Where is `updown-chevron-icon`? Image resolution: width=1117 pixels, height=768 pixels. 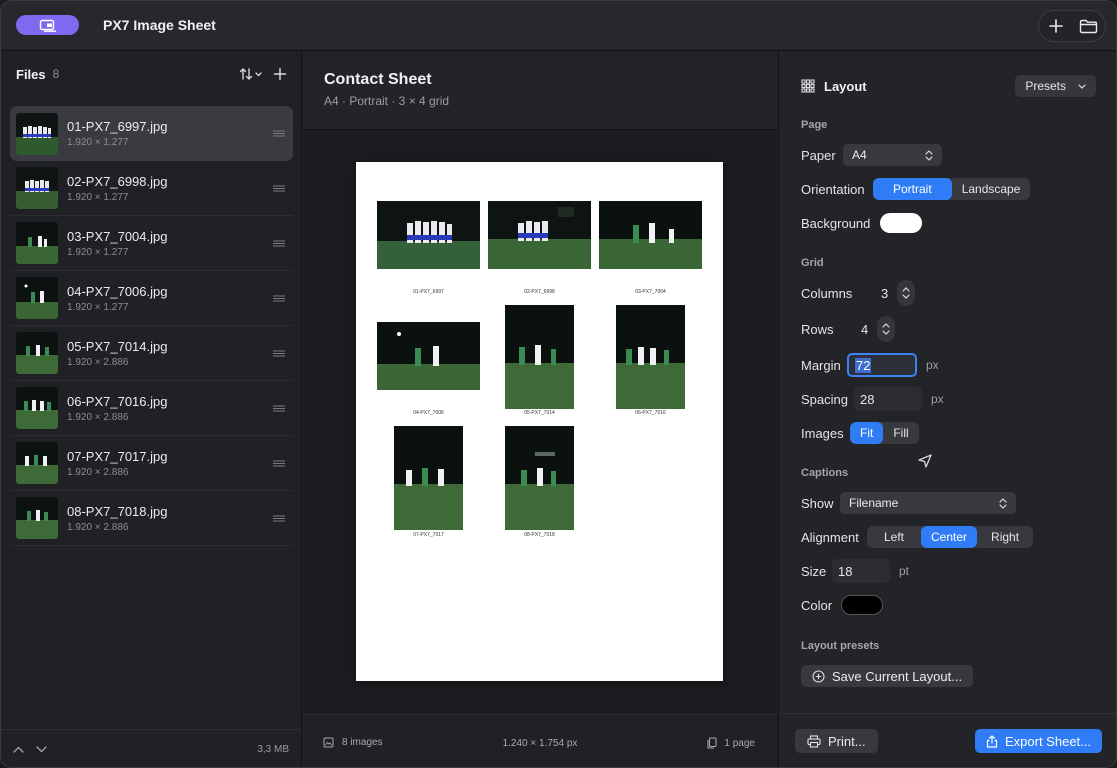 updown-chevron-icon is located at coordinates (929, 155).